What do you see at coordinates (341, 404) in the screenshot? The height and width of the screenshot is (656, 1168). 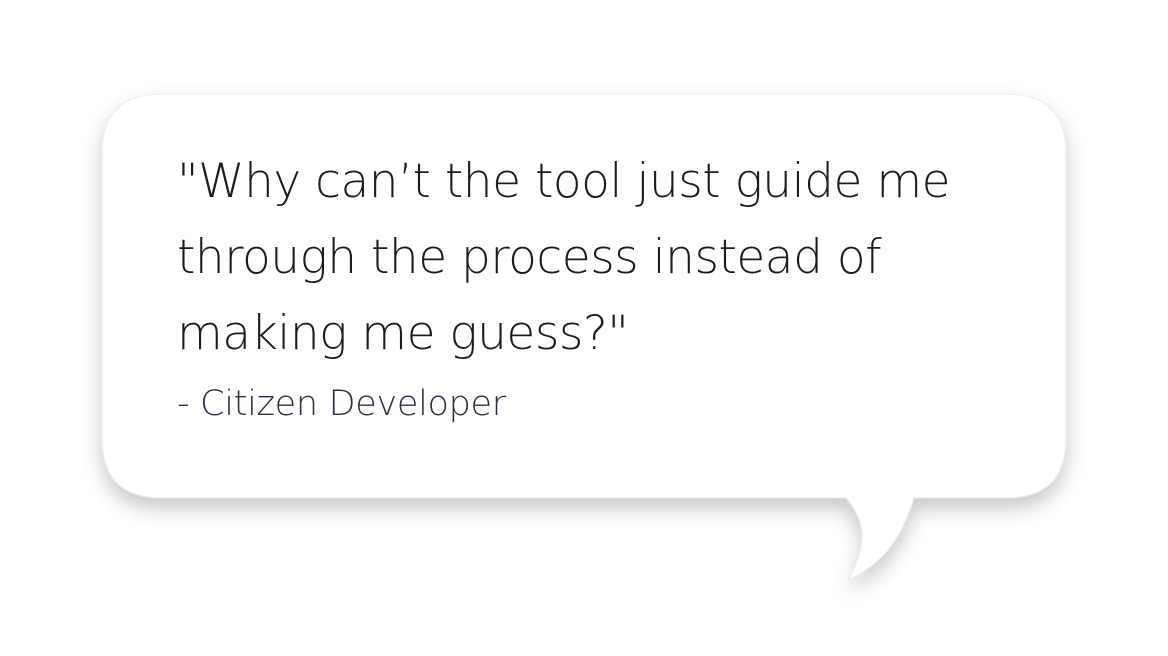 I see `quote-attribution: - Citizen Developer` at bounding box center [341, 404].